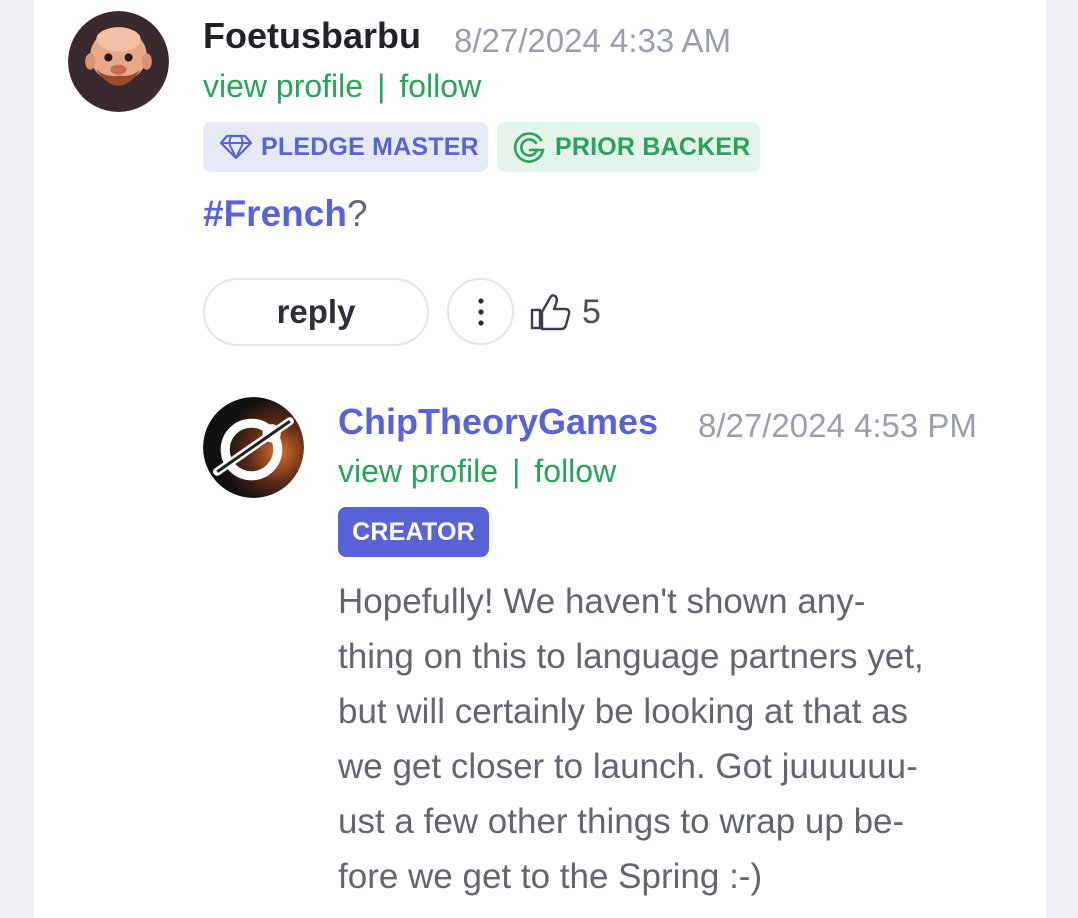 Image resolution: width=1078 pixels, height=918 pixels. I want to click on thumbs-up-icon, so click(550, 312).